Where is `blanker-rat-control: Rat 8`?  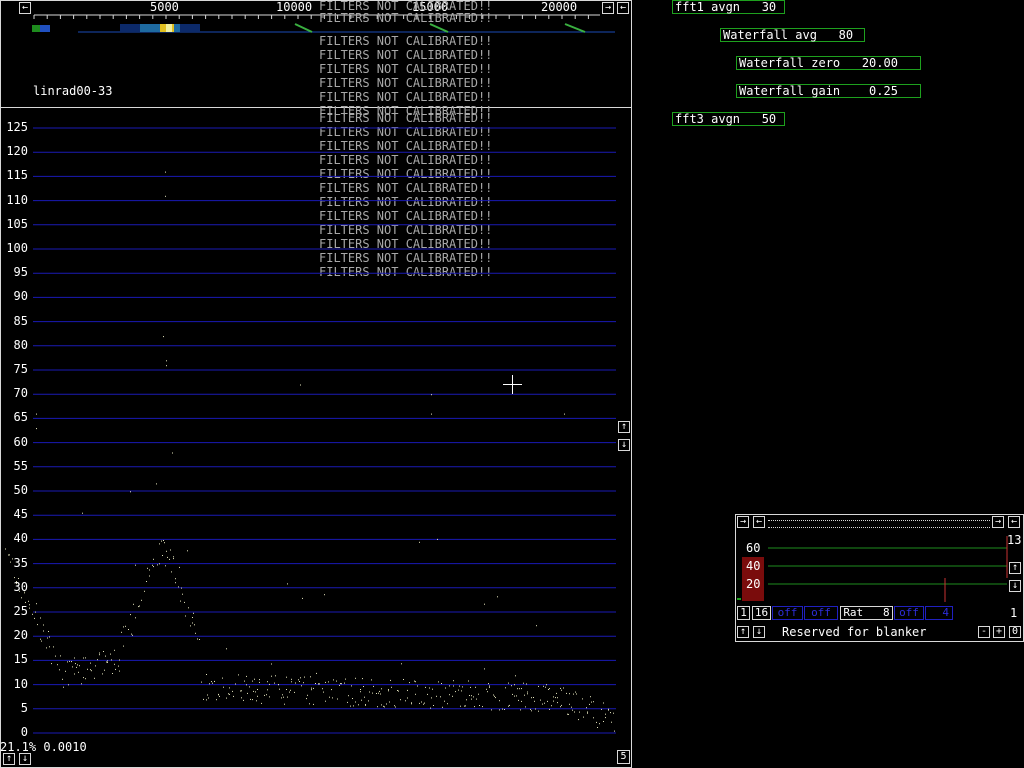 blanker-rat-control: Rat 8 is located at coordinates (866, 613).